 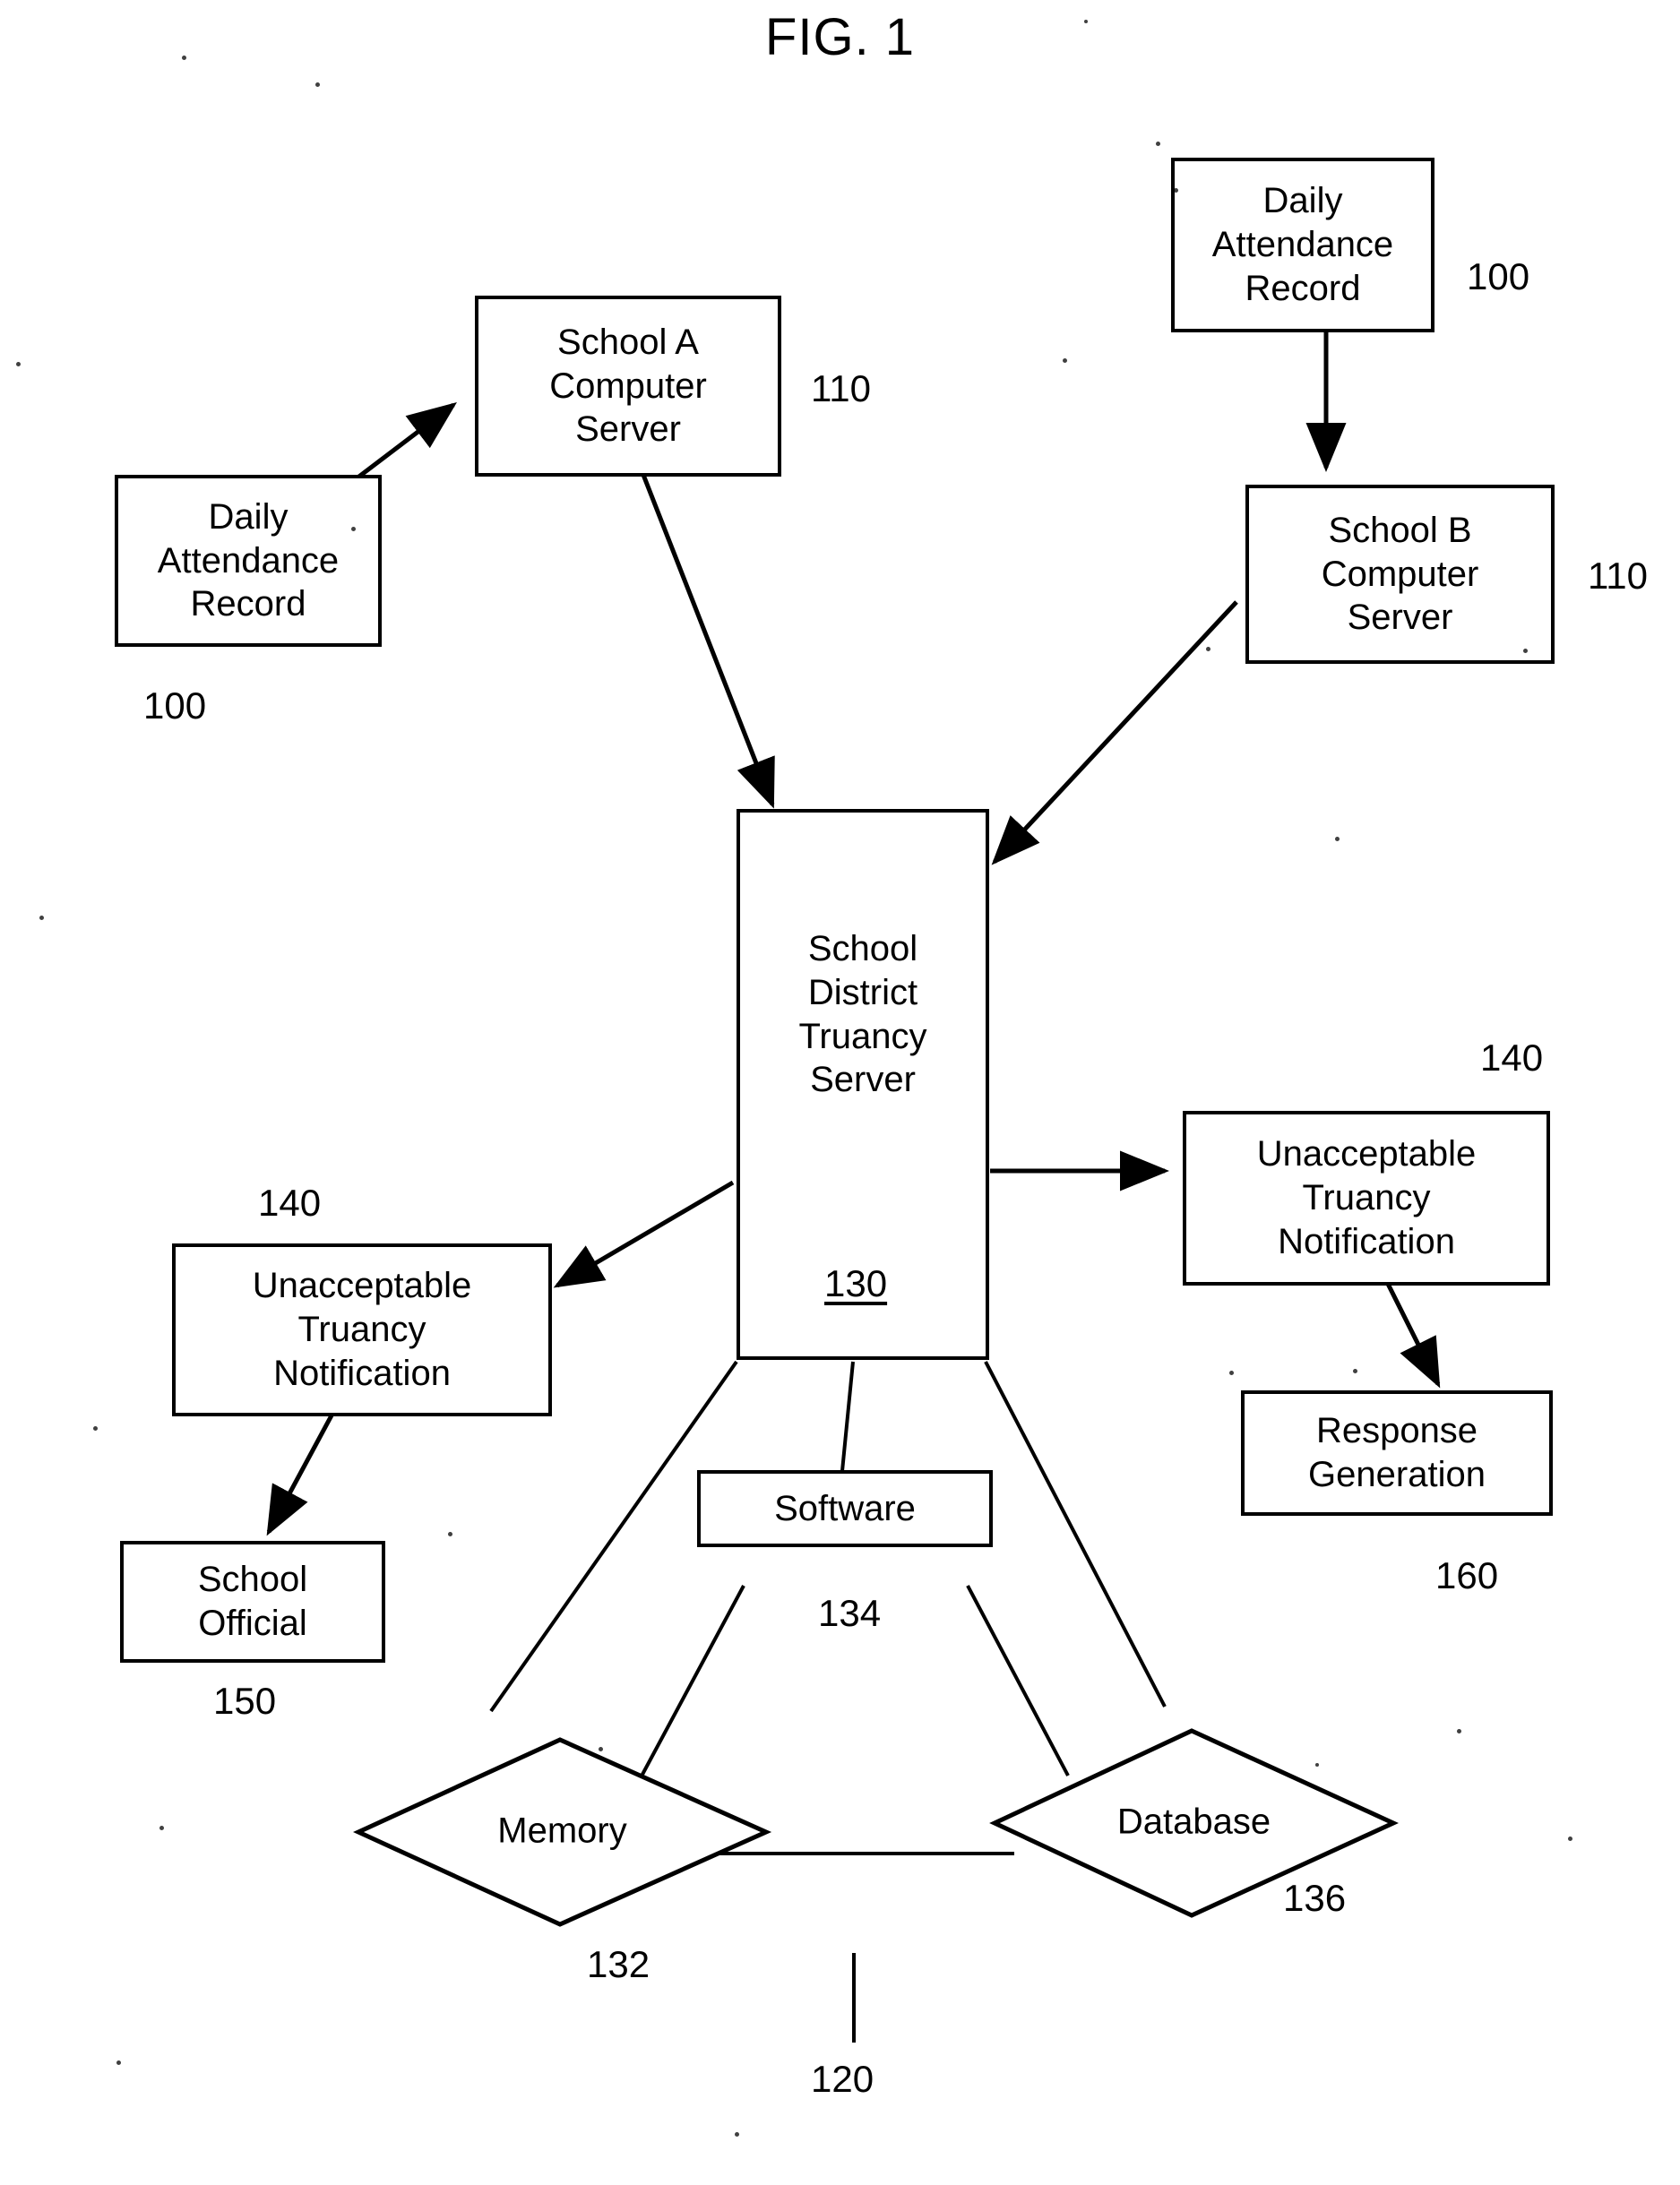 What do you see at coordinates (1193, 1822) in the screenshot?
I see `database-label: Database` at bounding box center [1193, 1822].